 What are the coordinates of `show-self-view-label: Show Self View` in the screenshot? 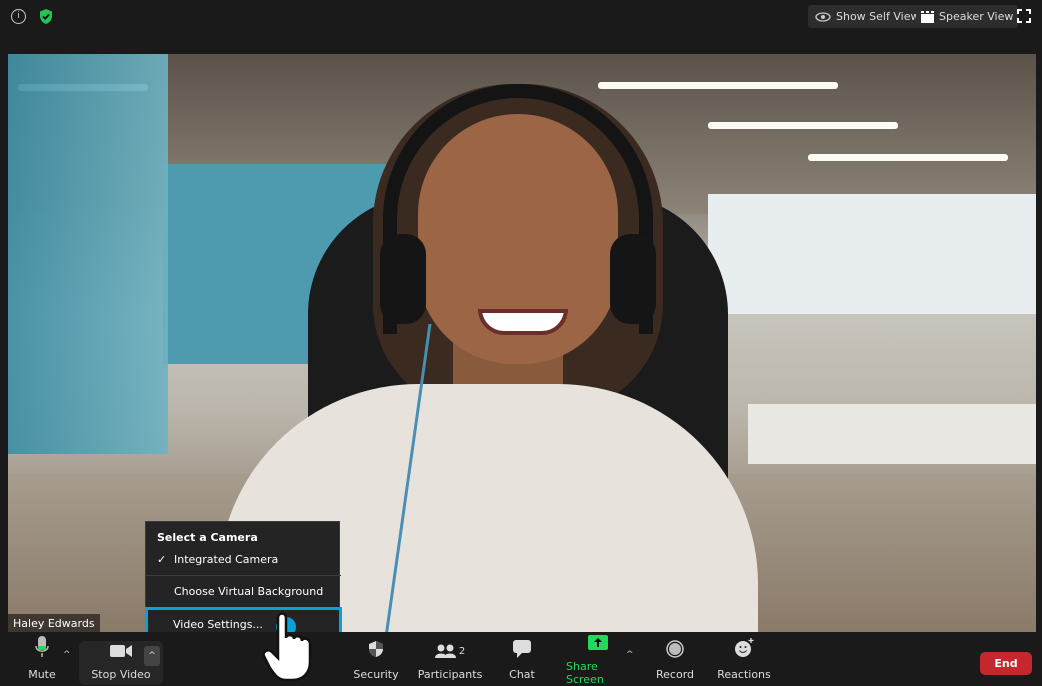 It's located at (878, 16).